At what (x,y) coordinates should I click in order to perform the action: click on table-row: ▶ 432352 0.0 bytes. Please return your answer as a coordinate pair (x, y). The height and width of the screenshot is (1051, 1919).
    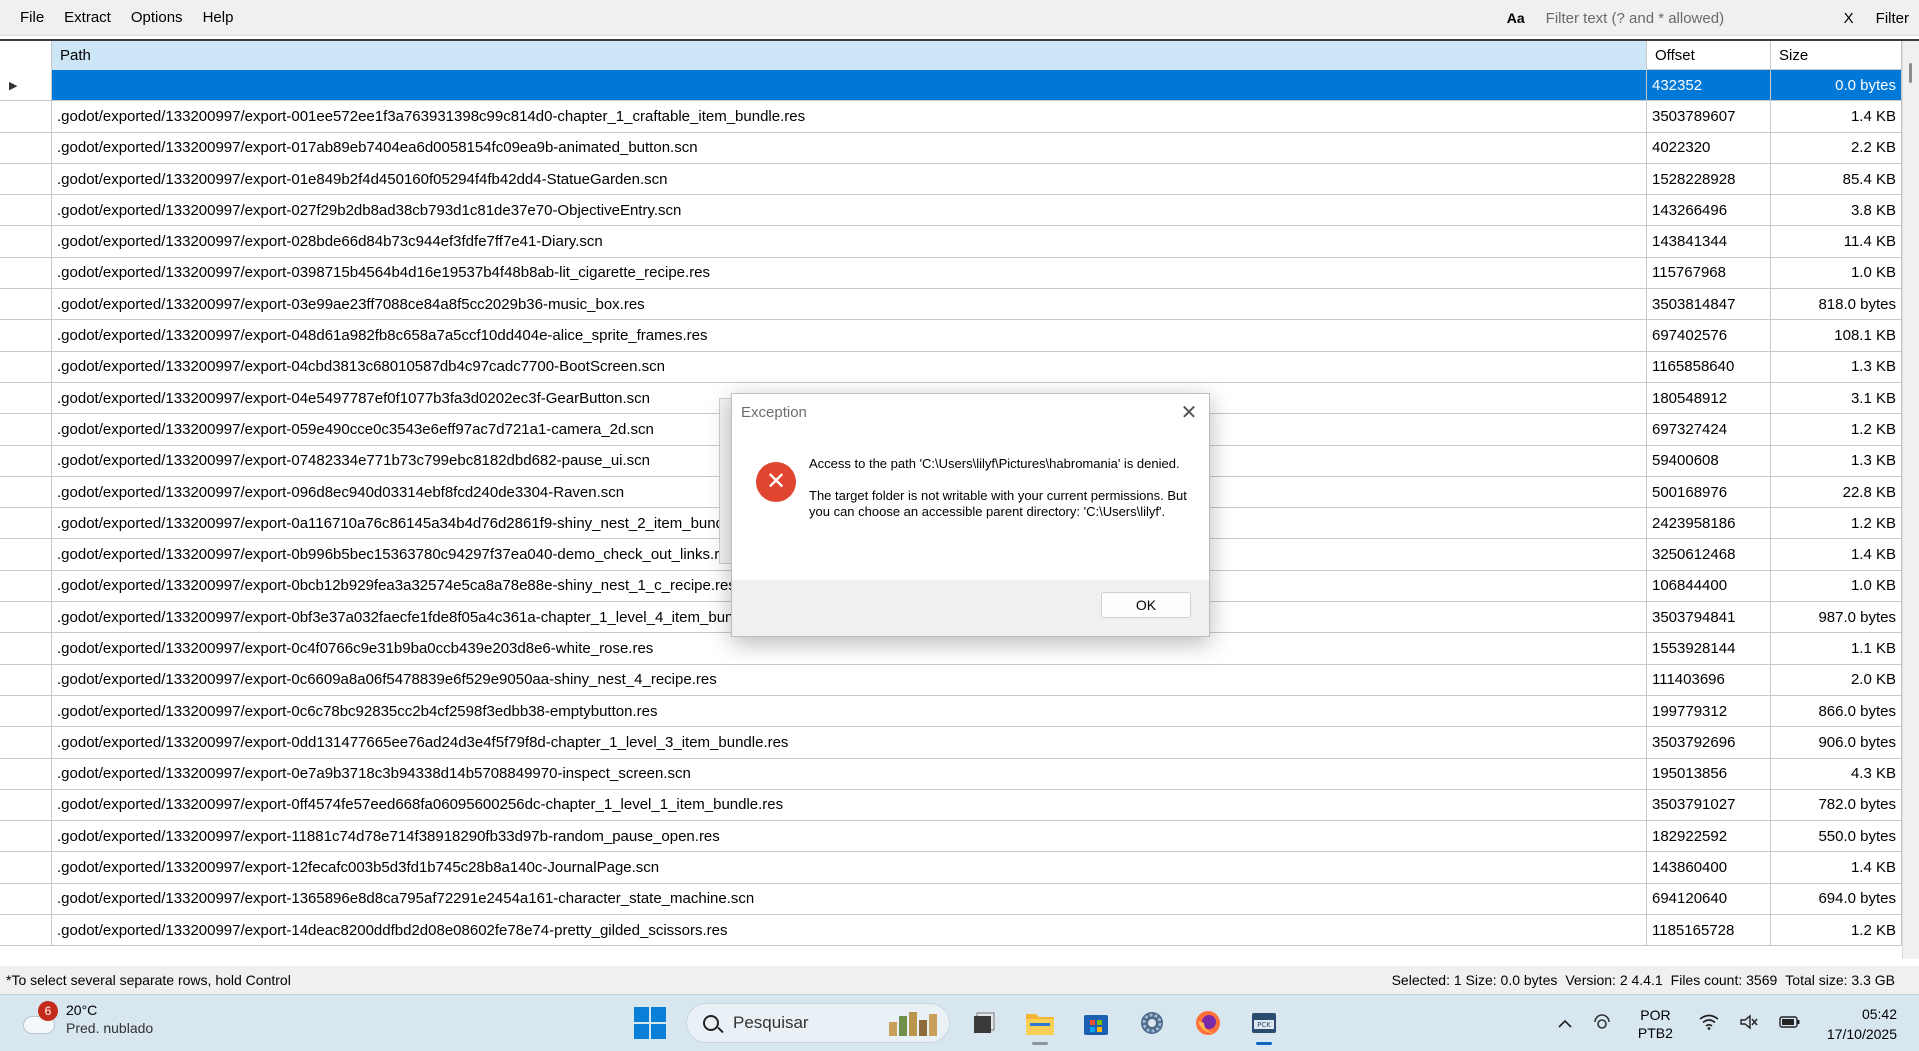
    Looking at the image, I should click on (951, 86).